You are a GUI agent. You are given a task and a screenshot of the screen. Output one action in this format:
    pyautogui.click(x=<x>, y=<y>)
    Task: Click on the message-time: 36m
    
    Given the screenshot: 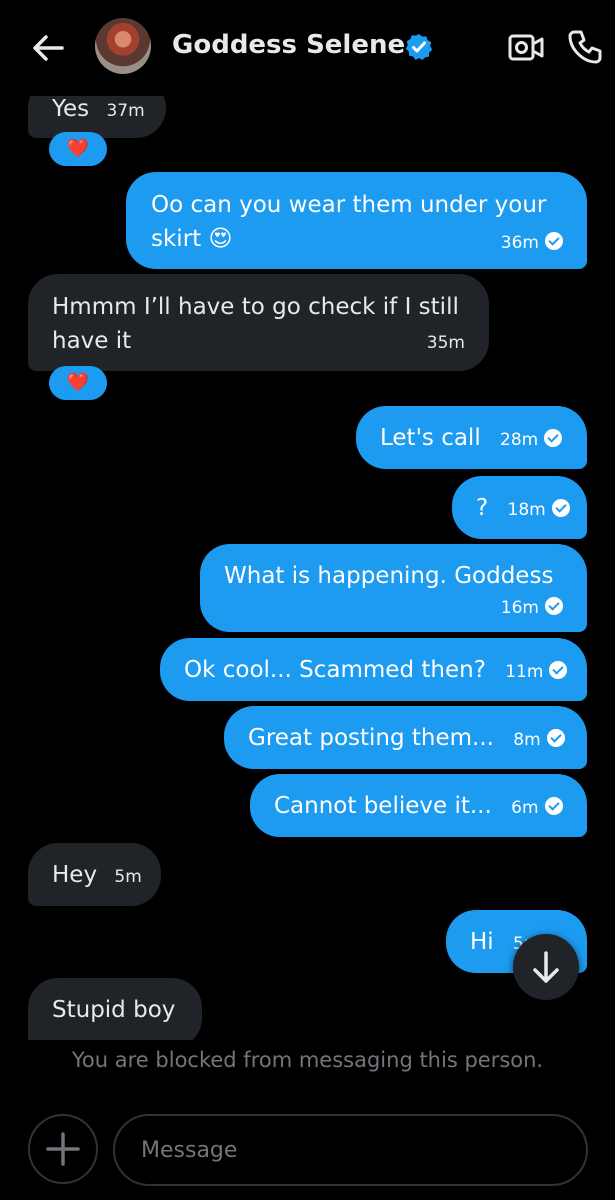 What is the action you would take?
    pyautogui.click(x=519, y=243)
    